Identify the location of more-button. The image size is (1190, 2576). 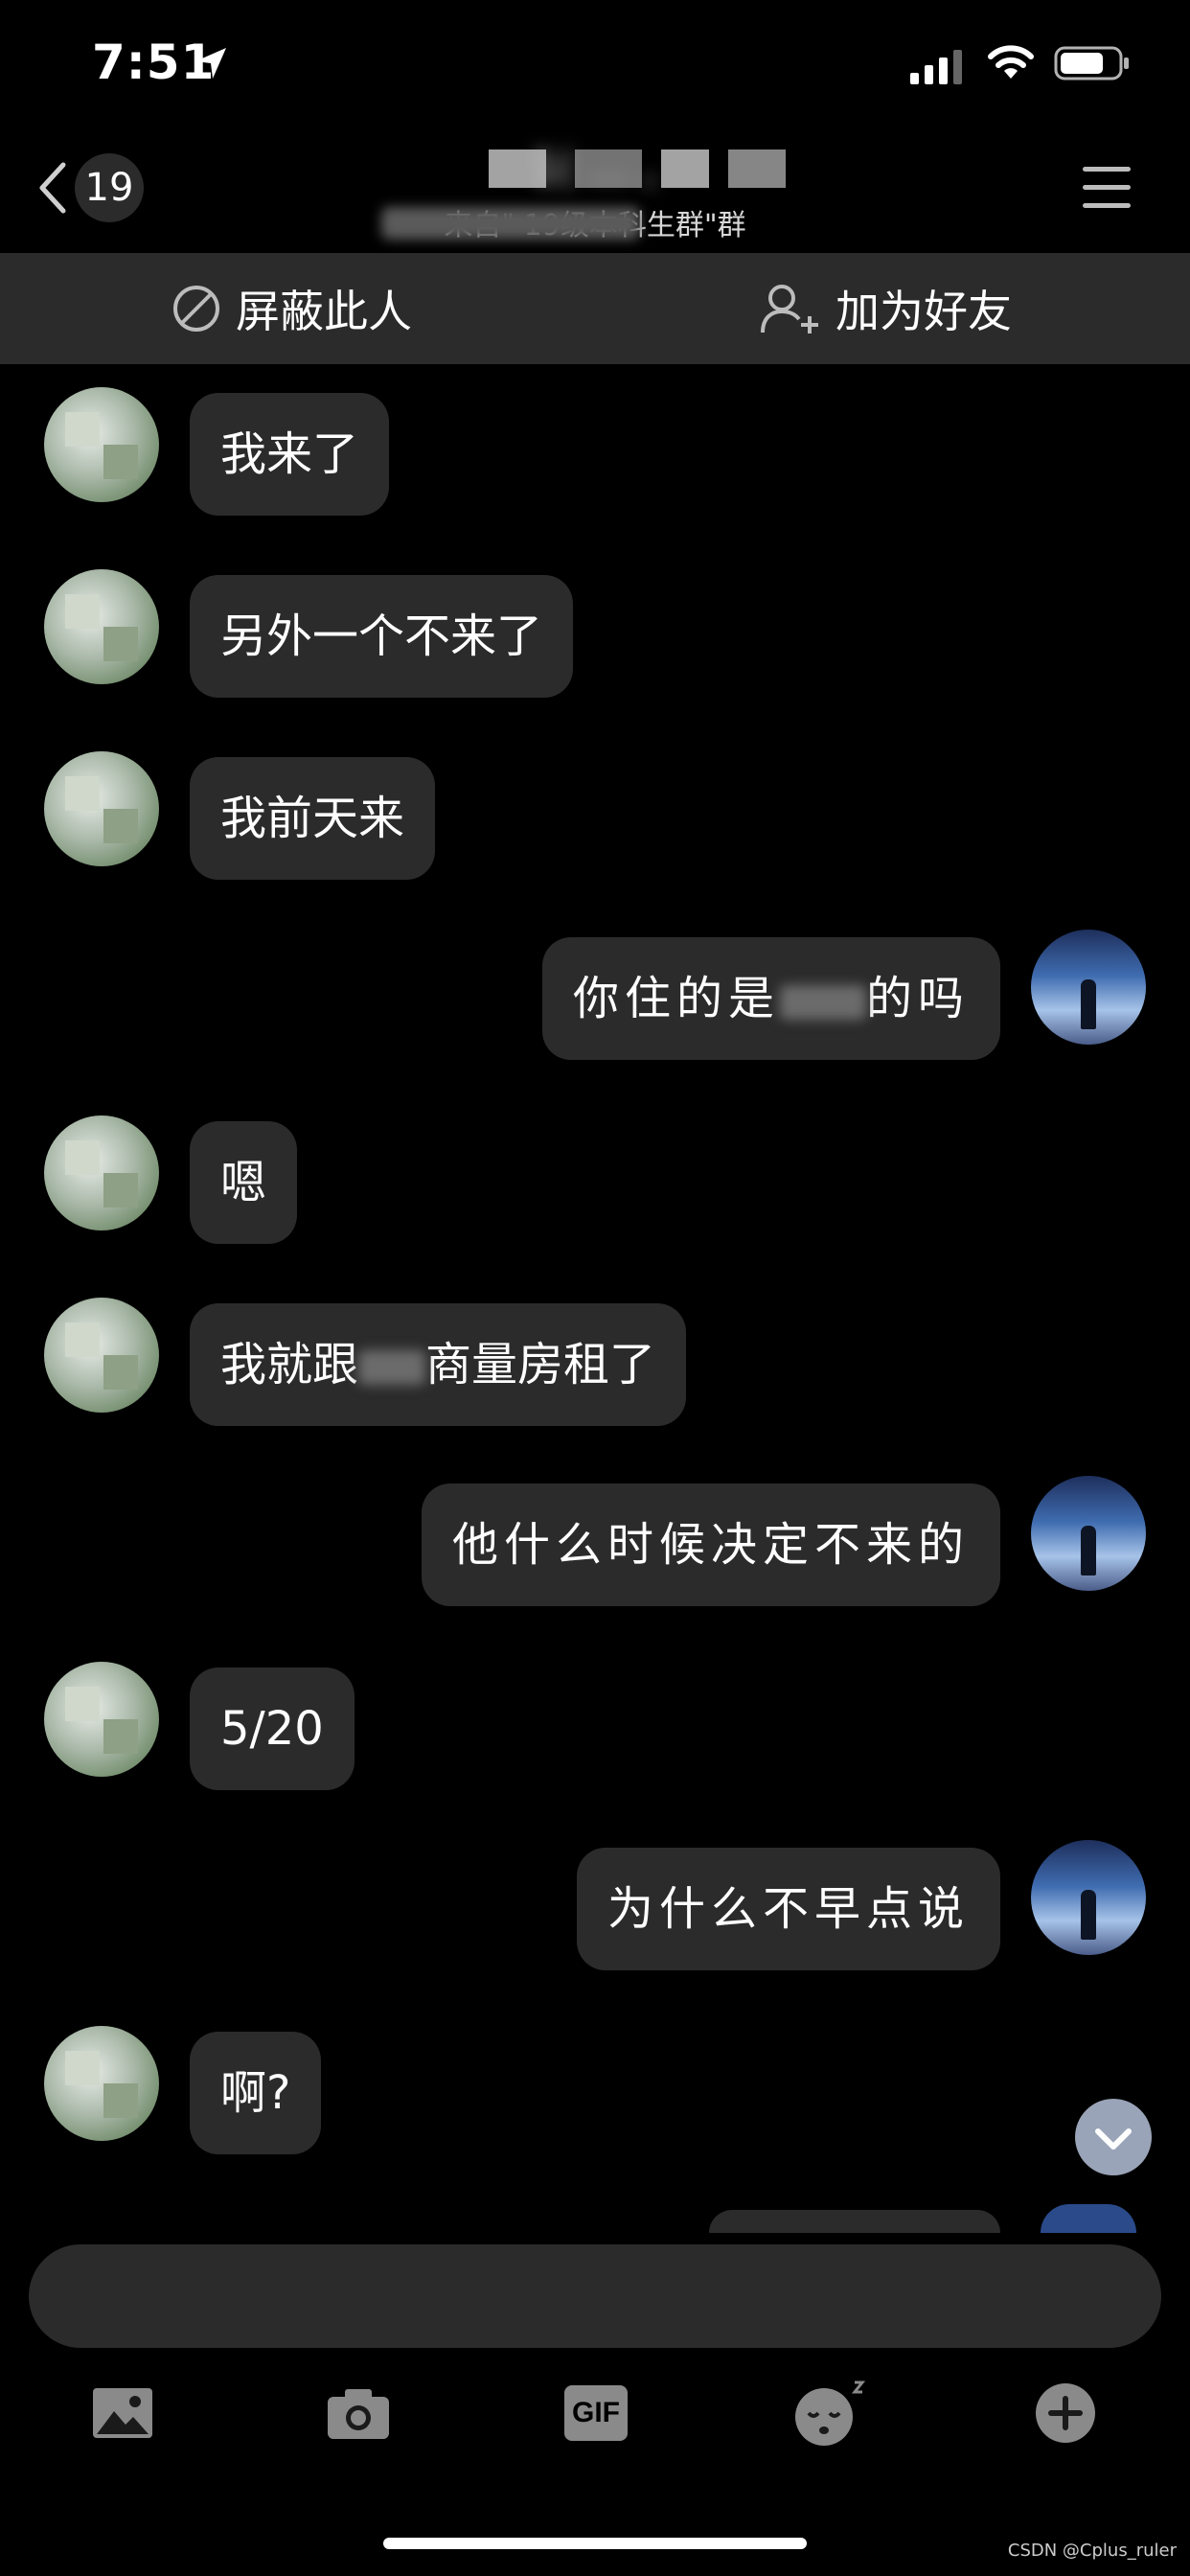
(1066, 2413).